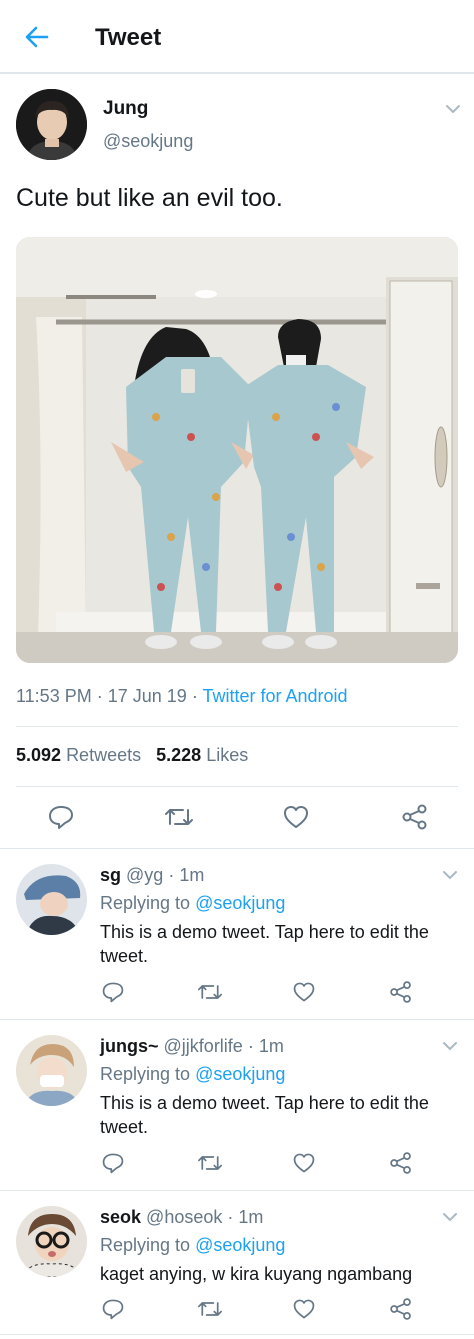  I want to click on top-bar: Tweet, so click(237, 37).